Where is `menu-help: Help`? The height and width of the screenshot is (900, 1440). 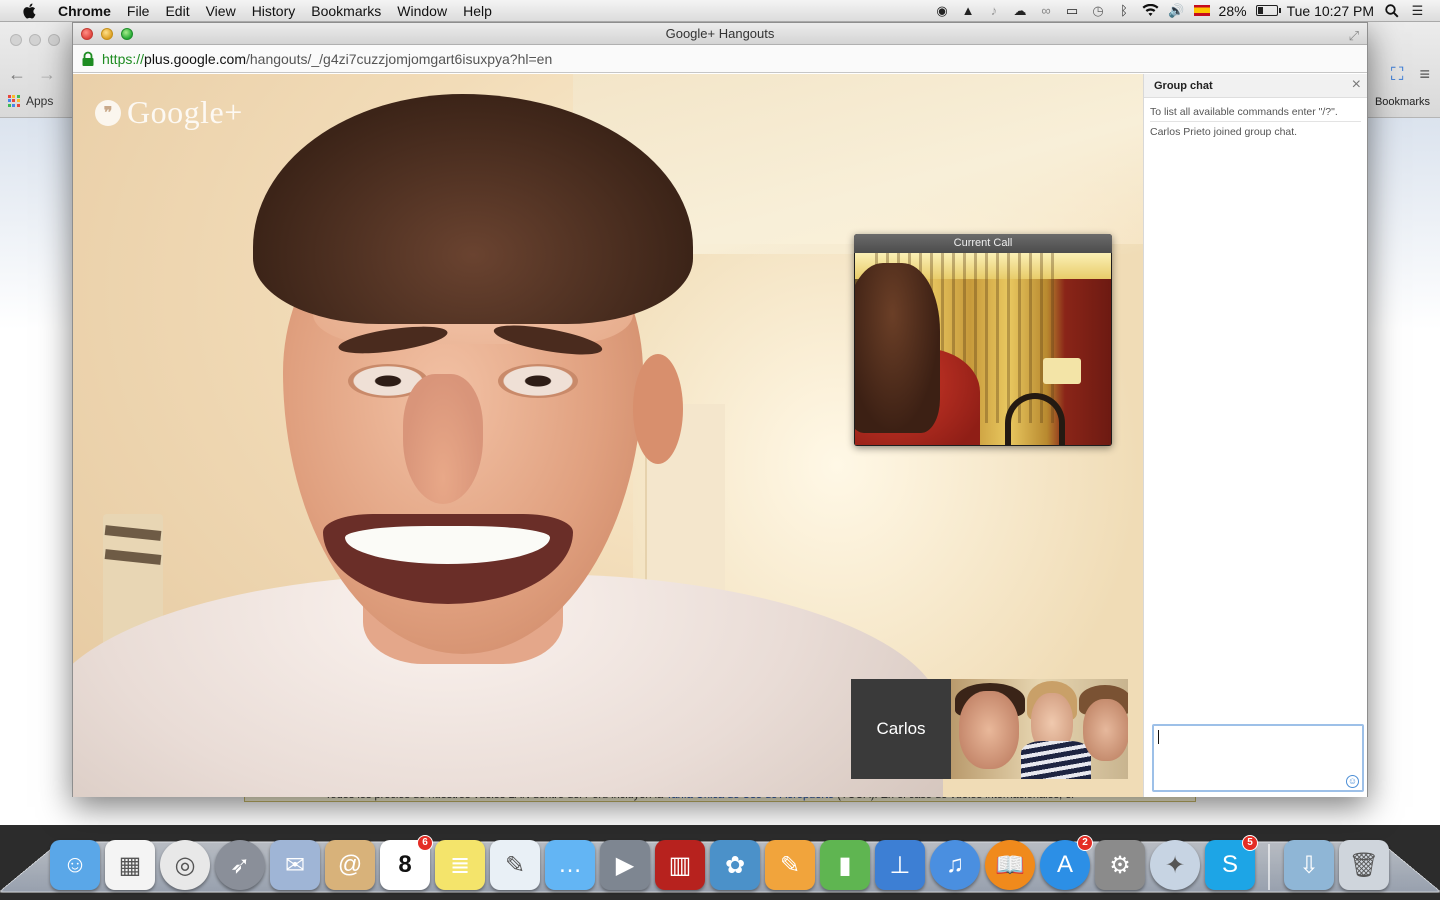
menu-help: Help is located at coordinates (477, 11).